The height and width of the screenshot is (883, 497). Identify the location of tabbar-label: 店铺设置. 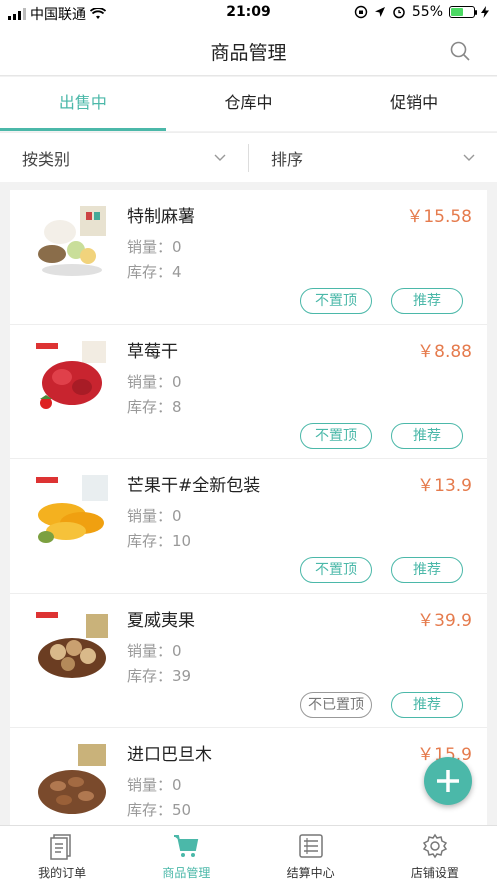
(434, 873).